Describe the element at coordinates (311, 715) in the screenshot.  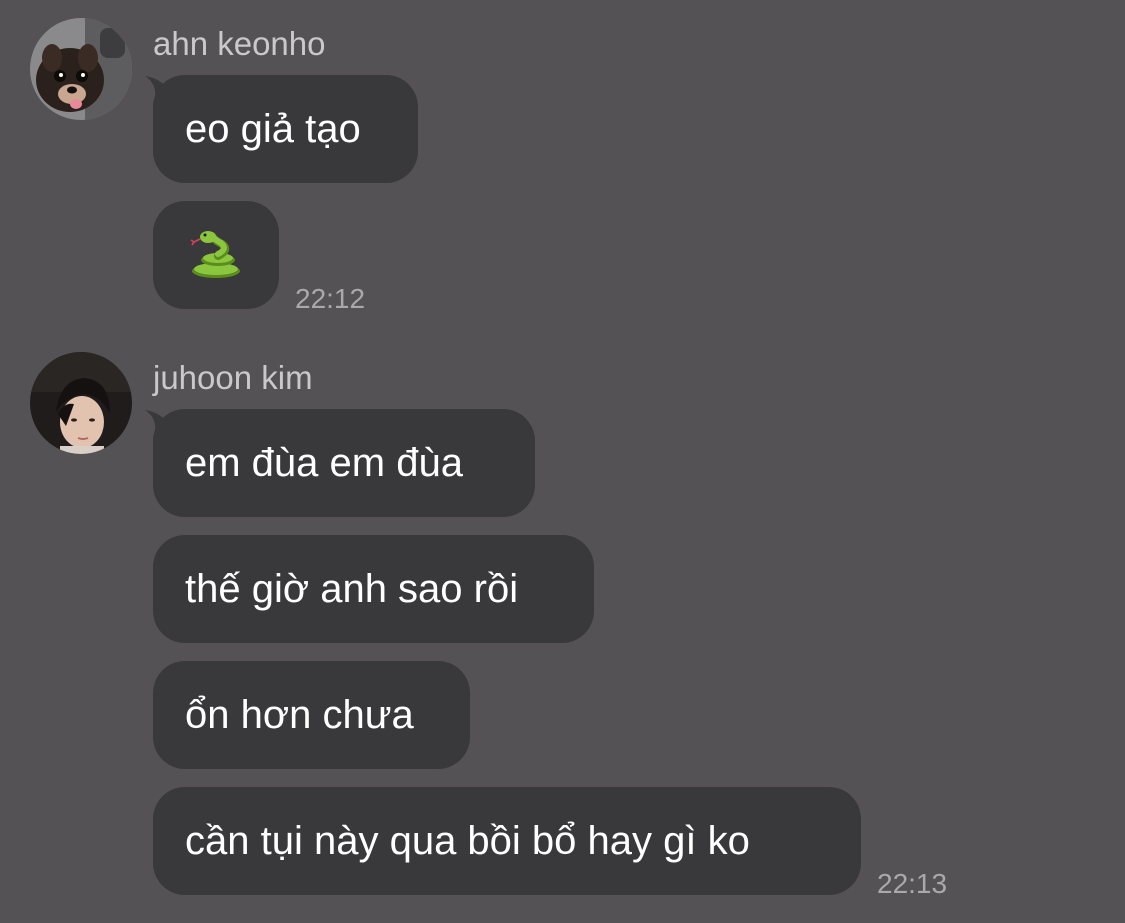
I see `message-bubble: ổn hơn chưa` at that location.